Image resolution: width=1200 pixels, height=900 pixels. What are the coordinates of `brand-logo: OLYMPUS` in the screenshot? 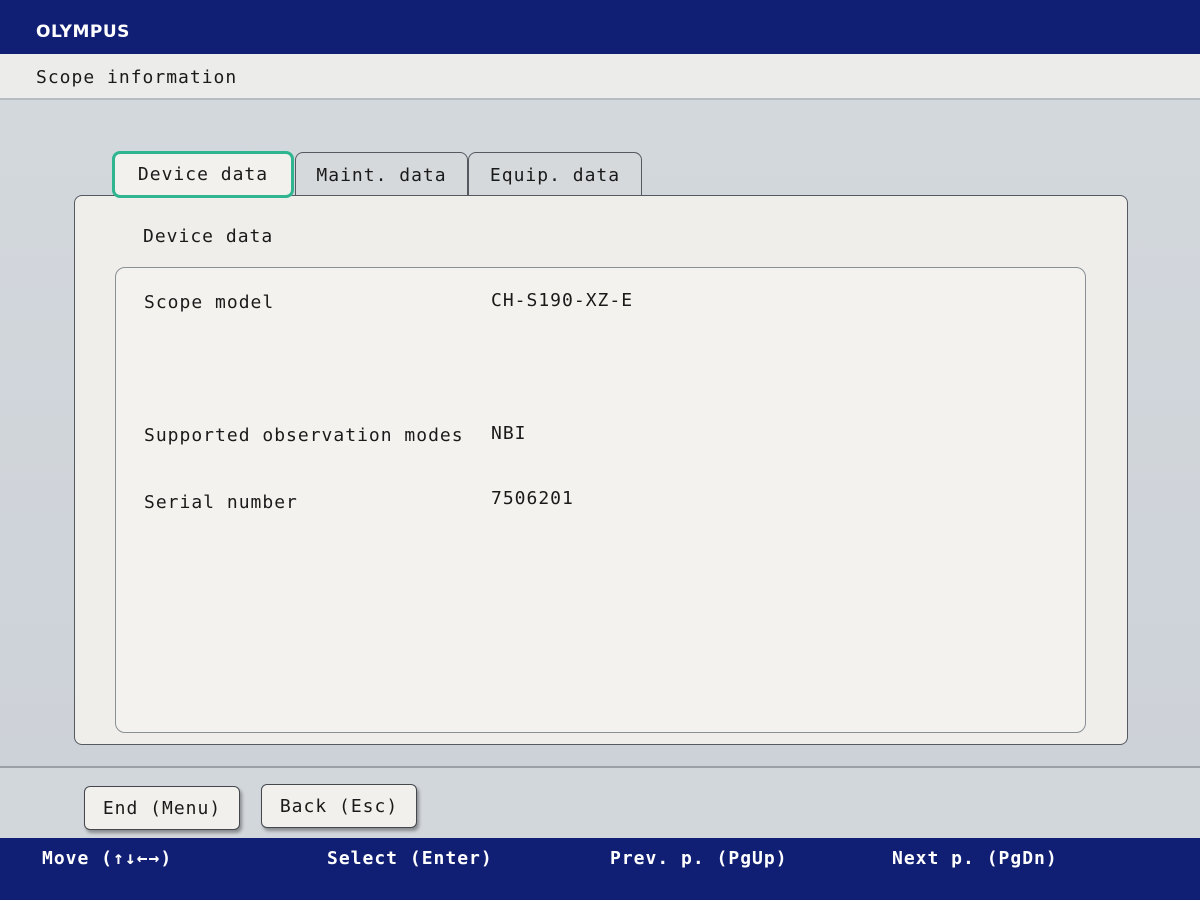 It's located at (83, 32).